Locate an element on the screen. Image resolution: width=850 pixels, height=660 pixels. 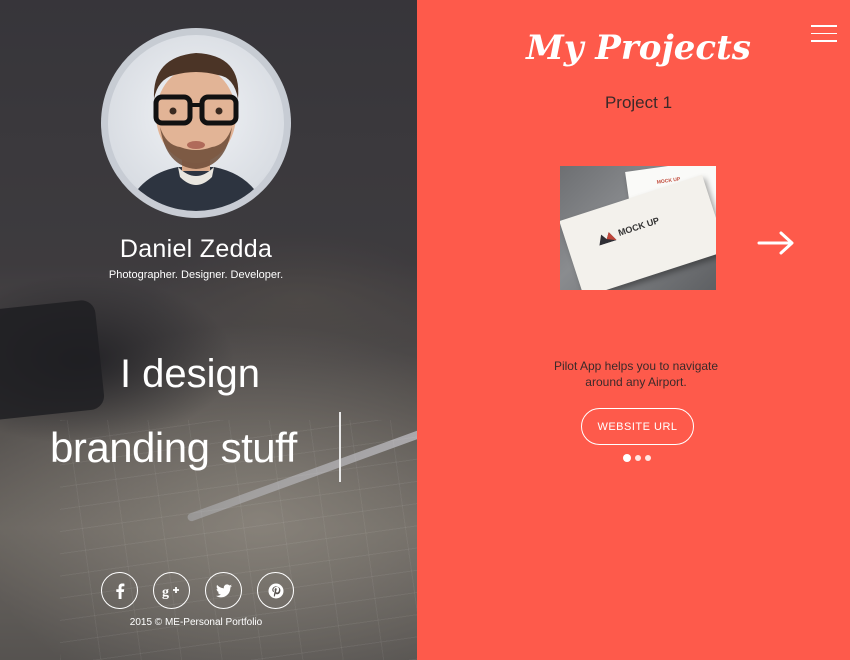
person-portrait-icon is located at coordinates (196, 132).